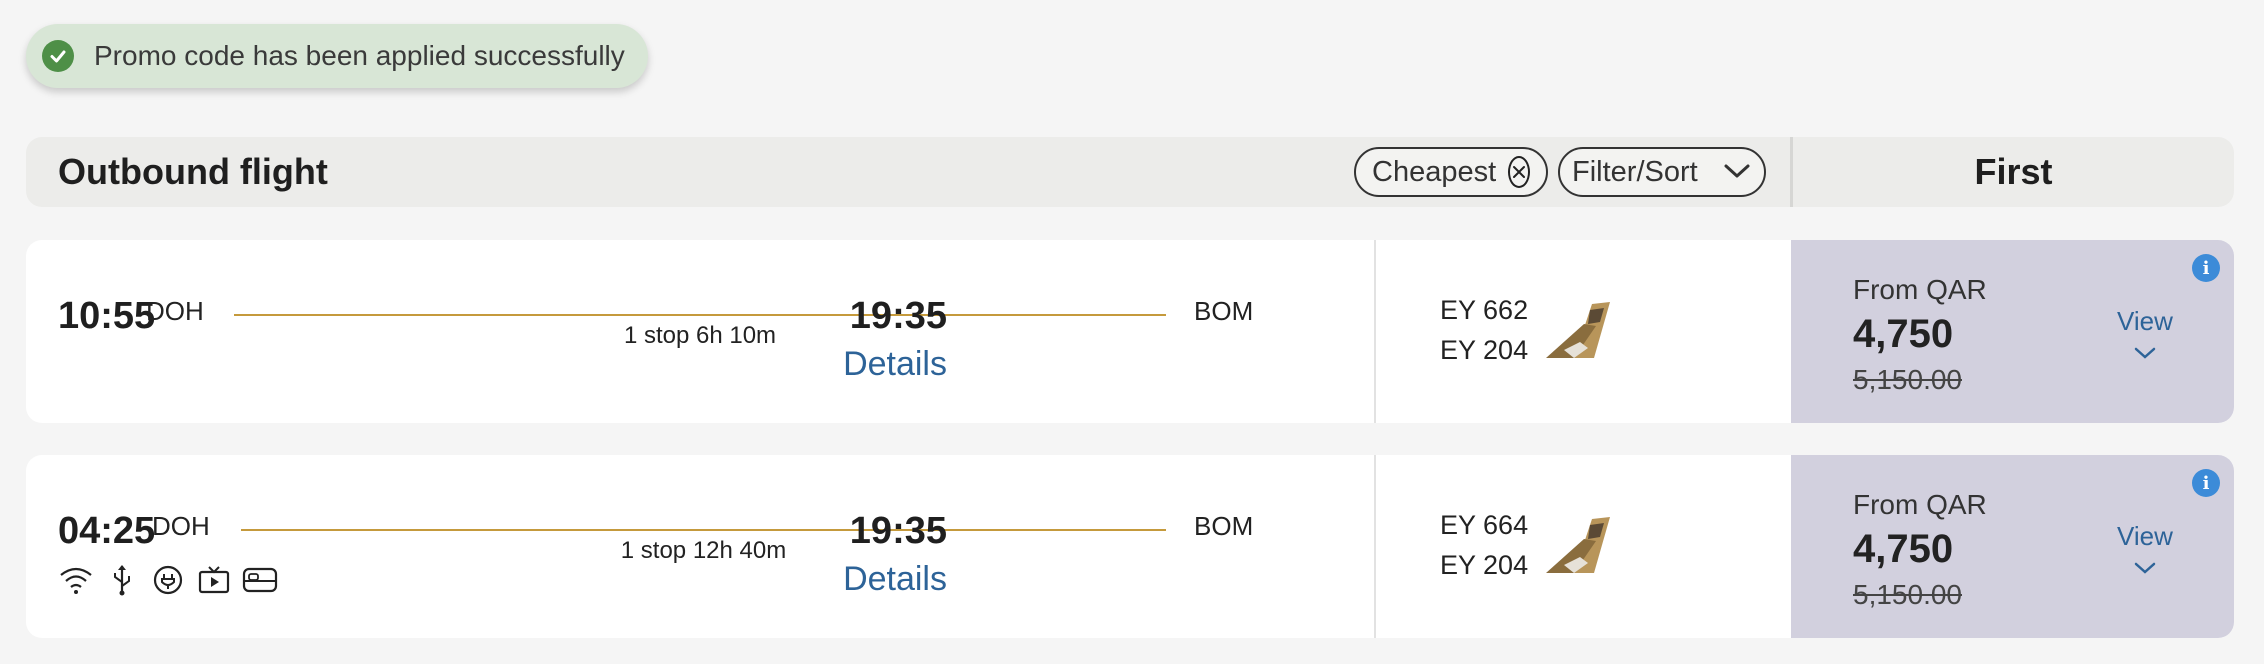 The height and width of the screenshot is (664, 2264). What do you see at coordinates (193, 171) in the screenshot?
I see `page-title: Outbound flight` at bounding box center [193, 171].